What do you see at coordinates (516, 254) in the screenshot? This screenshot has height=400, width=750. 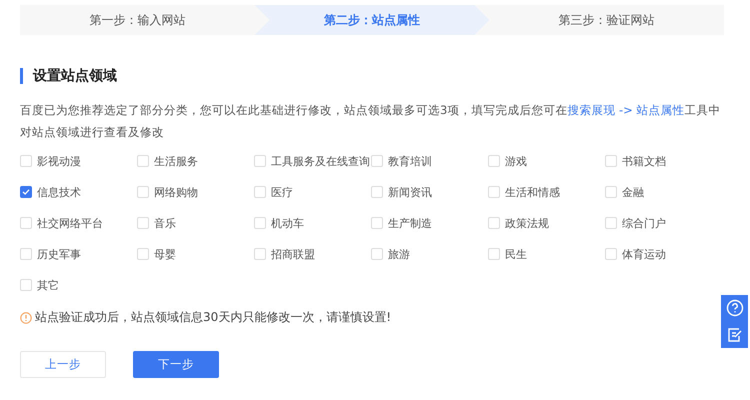 I see `category-label: 民生` at bounding box center [516, 254].